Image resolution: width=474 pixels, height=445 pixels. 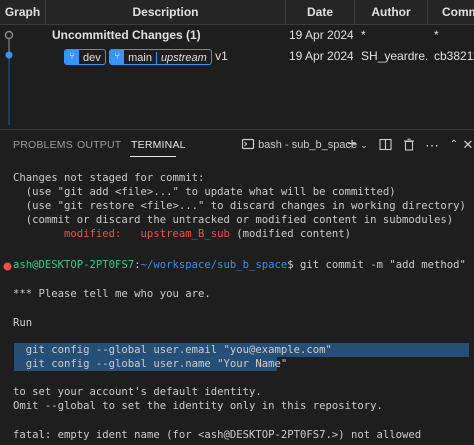 I want to click on terminal-icon, so click(x=248, y=144).